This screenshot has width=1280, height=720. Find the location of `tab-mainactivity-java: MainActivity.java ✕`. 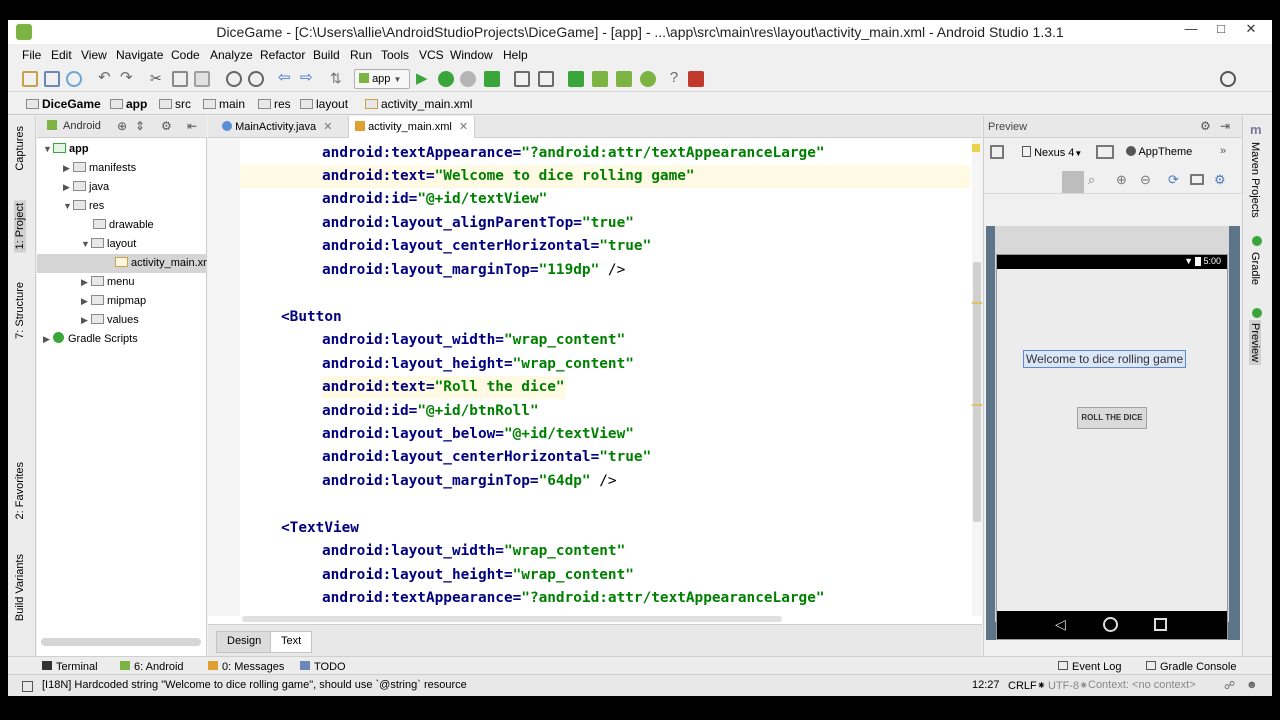

tab-mainactivity-java: MainActivity.java ✕ is located at coordinates (277, 127).